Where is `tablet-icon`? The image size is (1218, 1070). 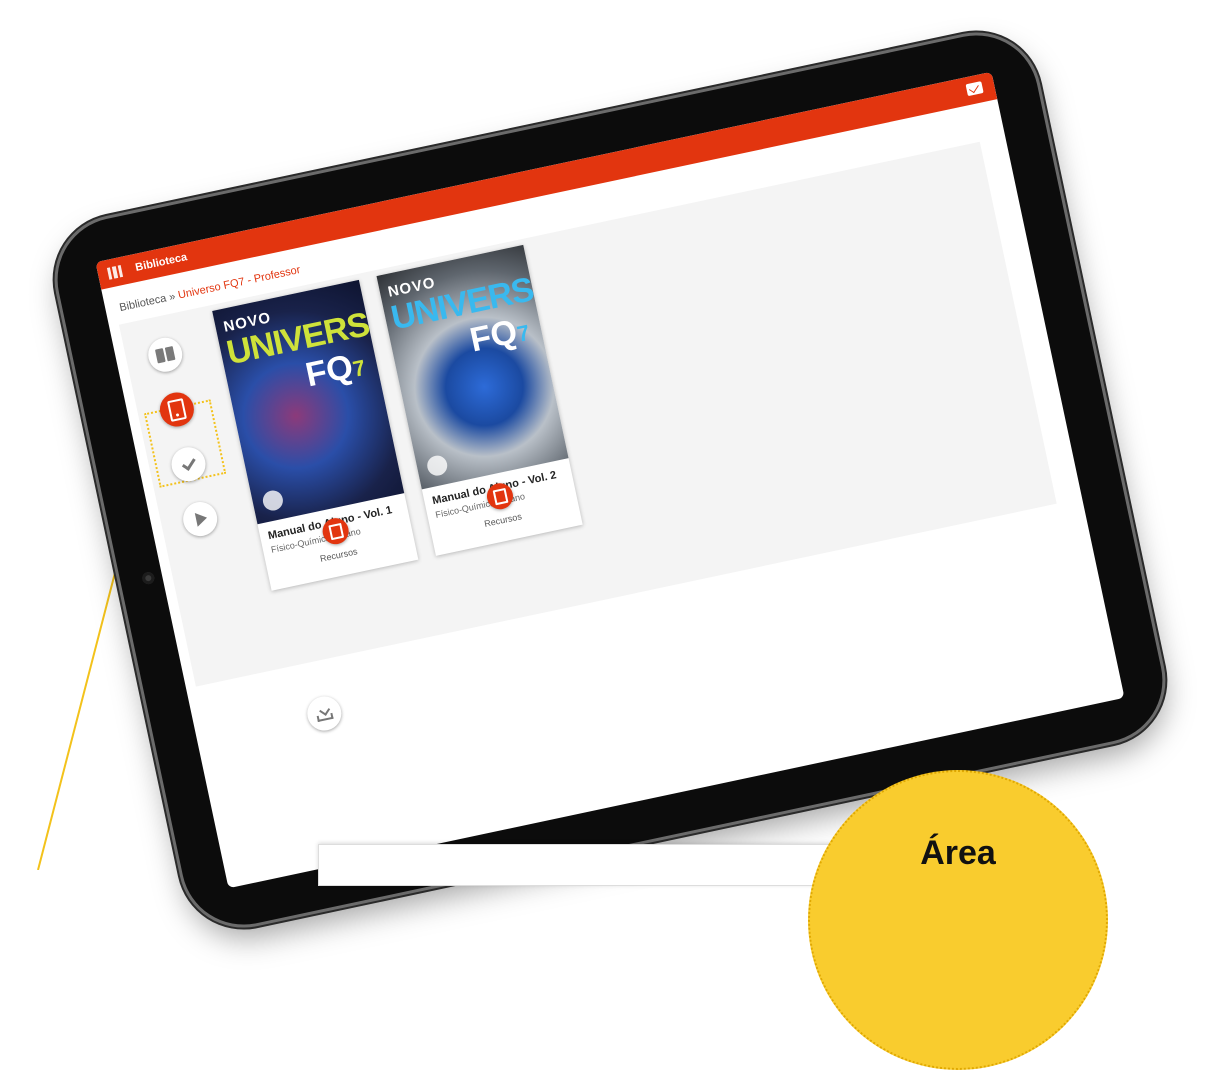 tablet-icon is located at coordinates (176, 409).